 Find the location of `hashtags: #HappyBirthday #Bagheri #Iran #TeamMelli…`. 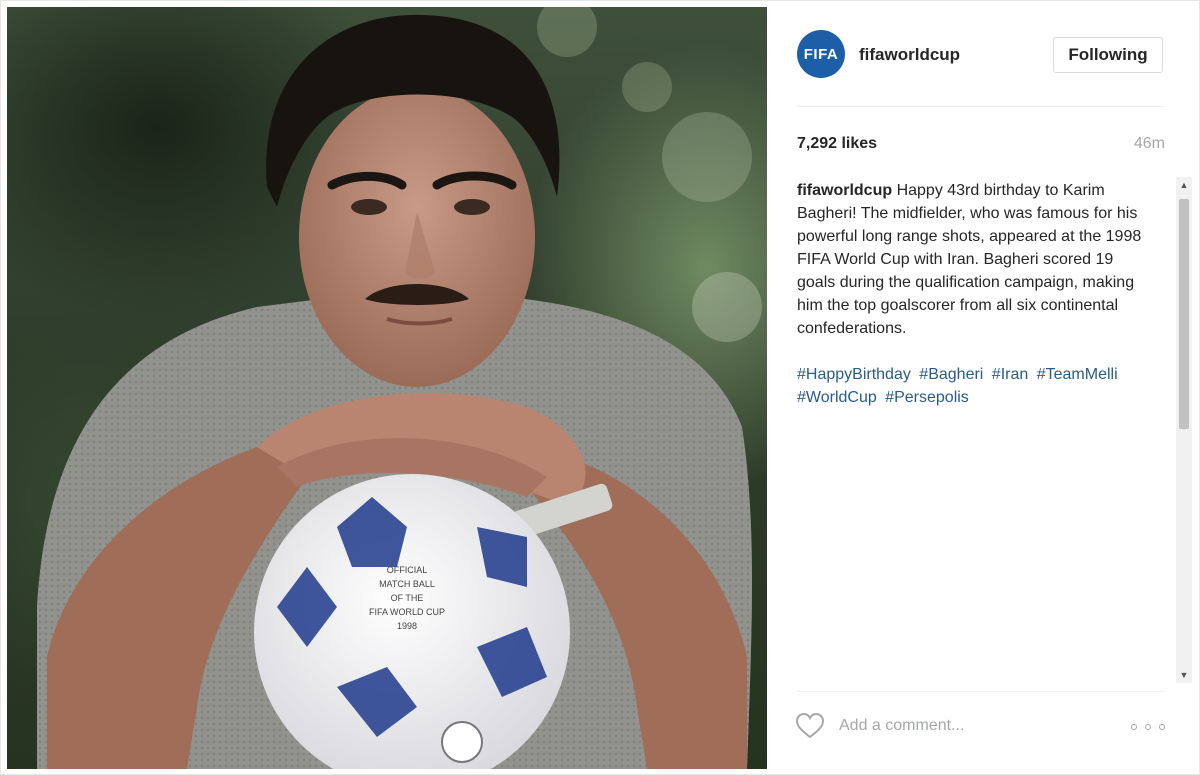

hashtags: #HappyBirthday #Bagheri #Iran #TeamMelli… is located at coordinates (969, 386).